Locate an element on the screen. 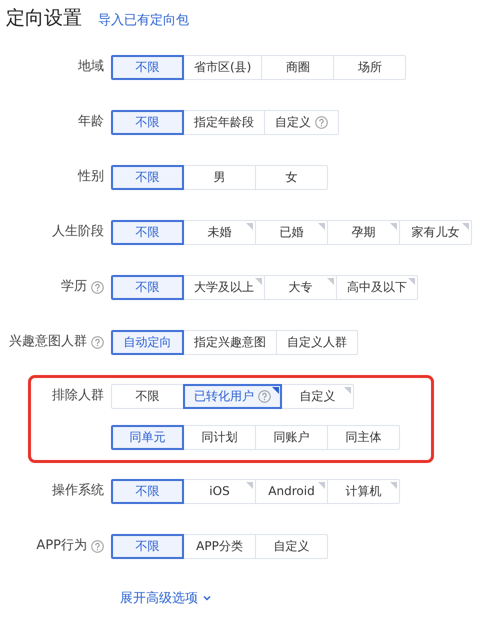 The height and width of the screenshot is (621, 490). option-button: 同主体 is located at coordinates (363, 437).